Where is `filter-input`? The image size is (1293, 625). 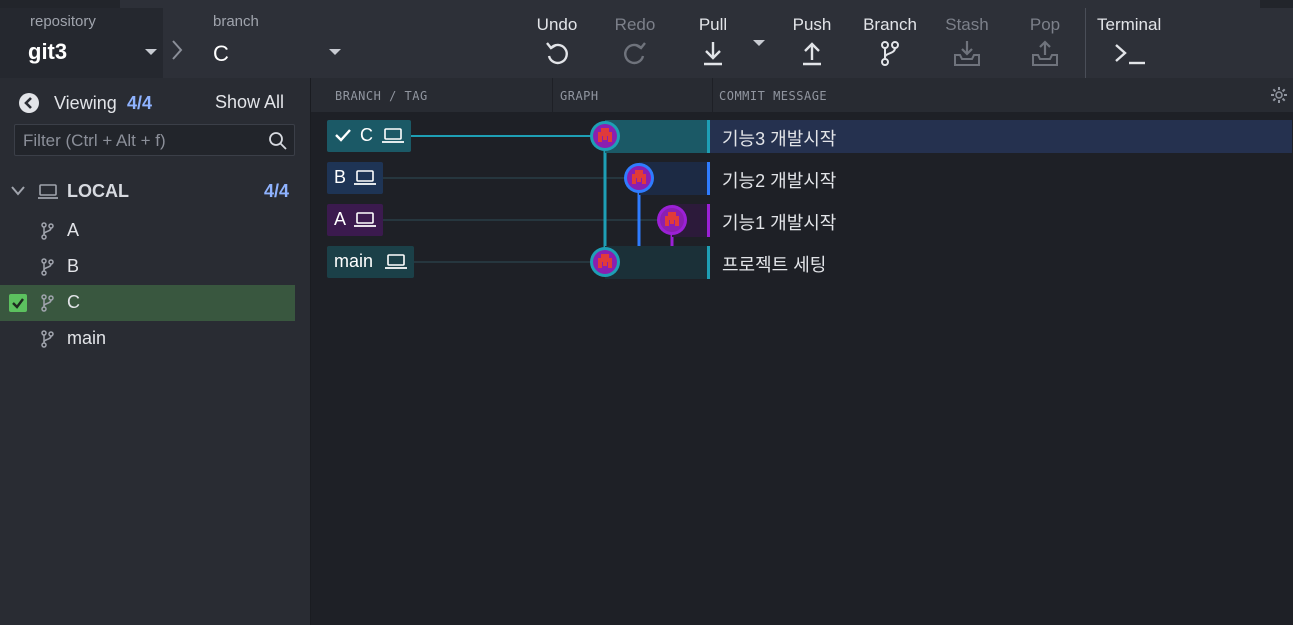
filter-input is located at coordinates (140, 141).